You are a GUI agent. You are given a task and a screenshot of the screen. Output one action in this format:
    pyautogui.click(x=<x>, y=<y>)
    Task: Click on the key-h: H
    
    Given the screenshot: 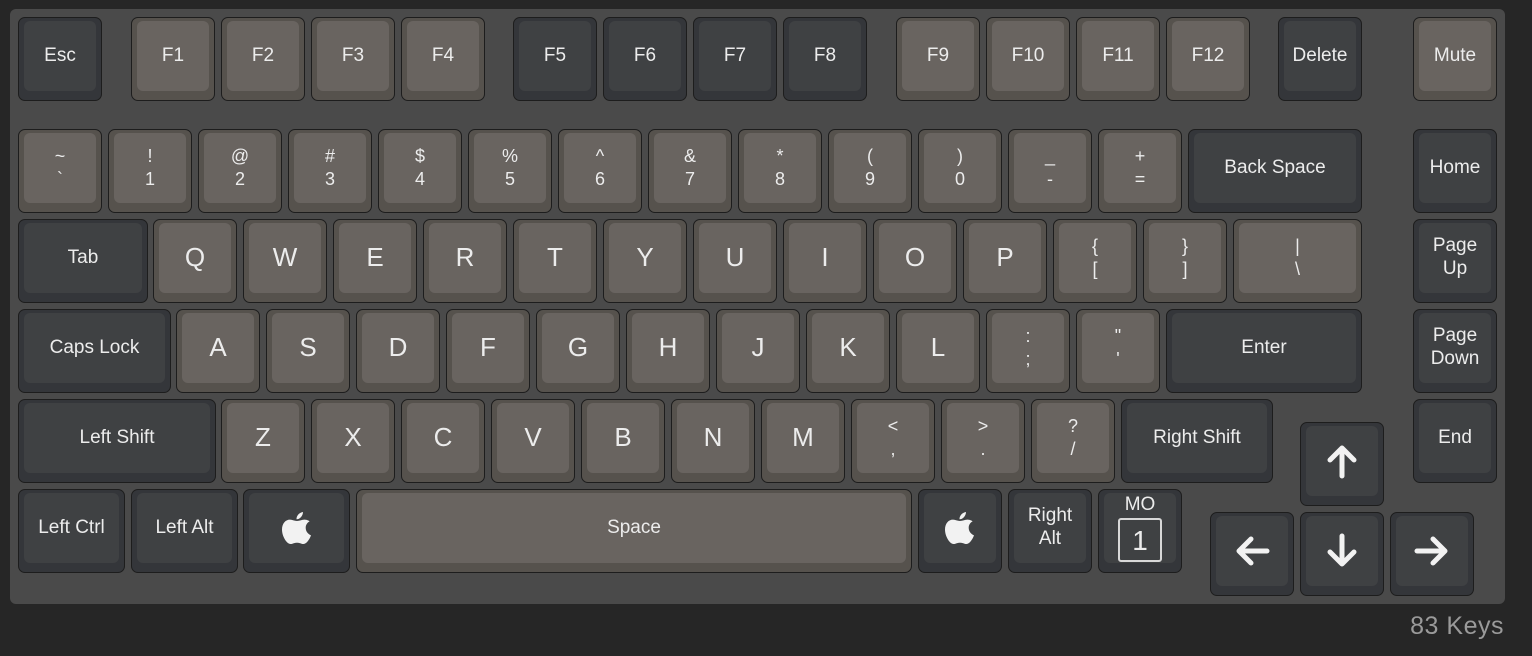 What is the action you would take?
    pyautogui.click(x=668, y=351)
    